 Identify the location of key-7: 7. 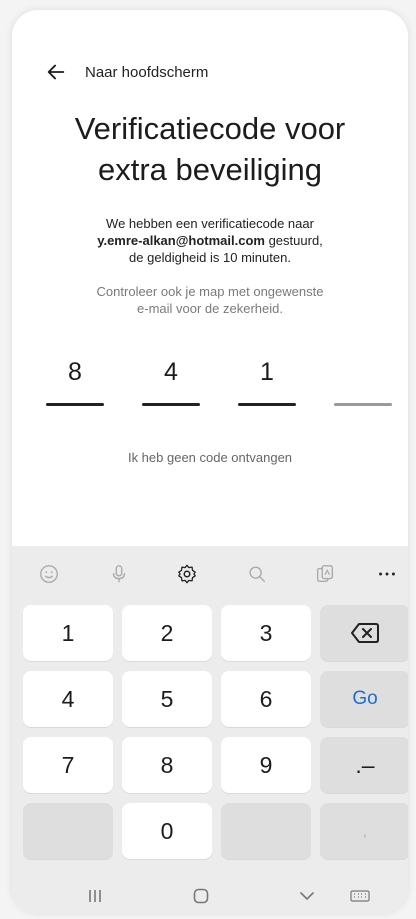
(68, 765).